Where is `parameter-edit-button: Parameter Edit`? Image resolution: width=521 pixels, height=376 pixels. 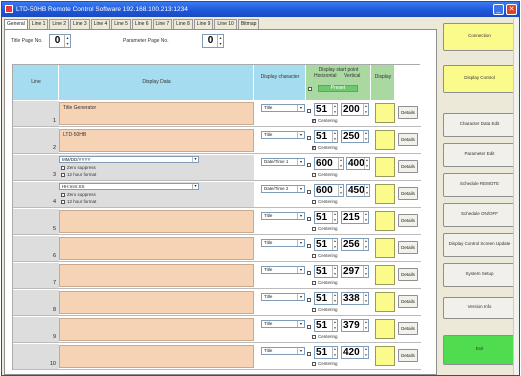 parameter-edit-button: Parameter Edit is located at coordinates (479, 155).